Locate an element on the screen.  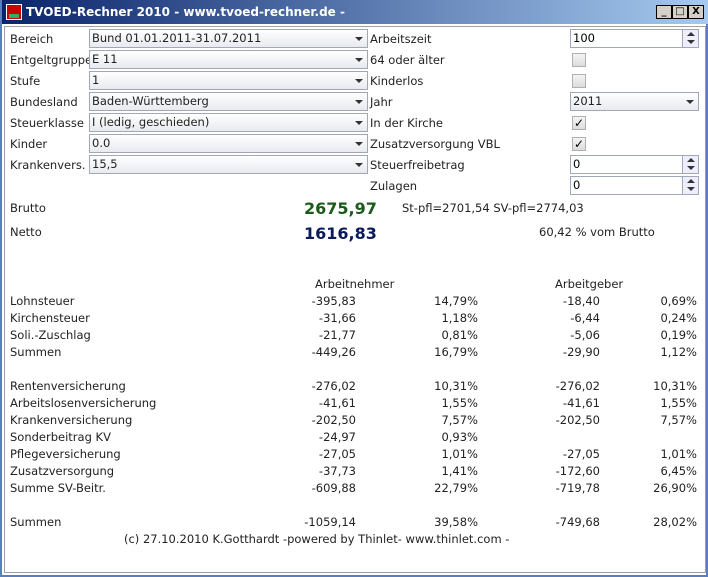
steuerfreibetrag-label: Steuerfreibetrag is located at coordinates (417, 165).